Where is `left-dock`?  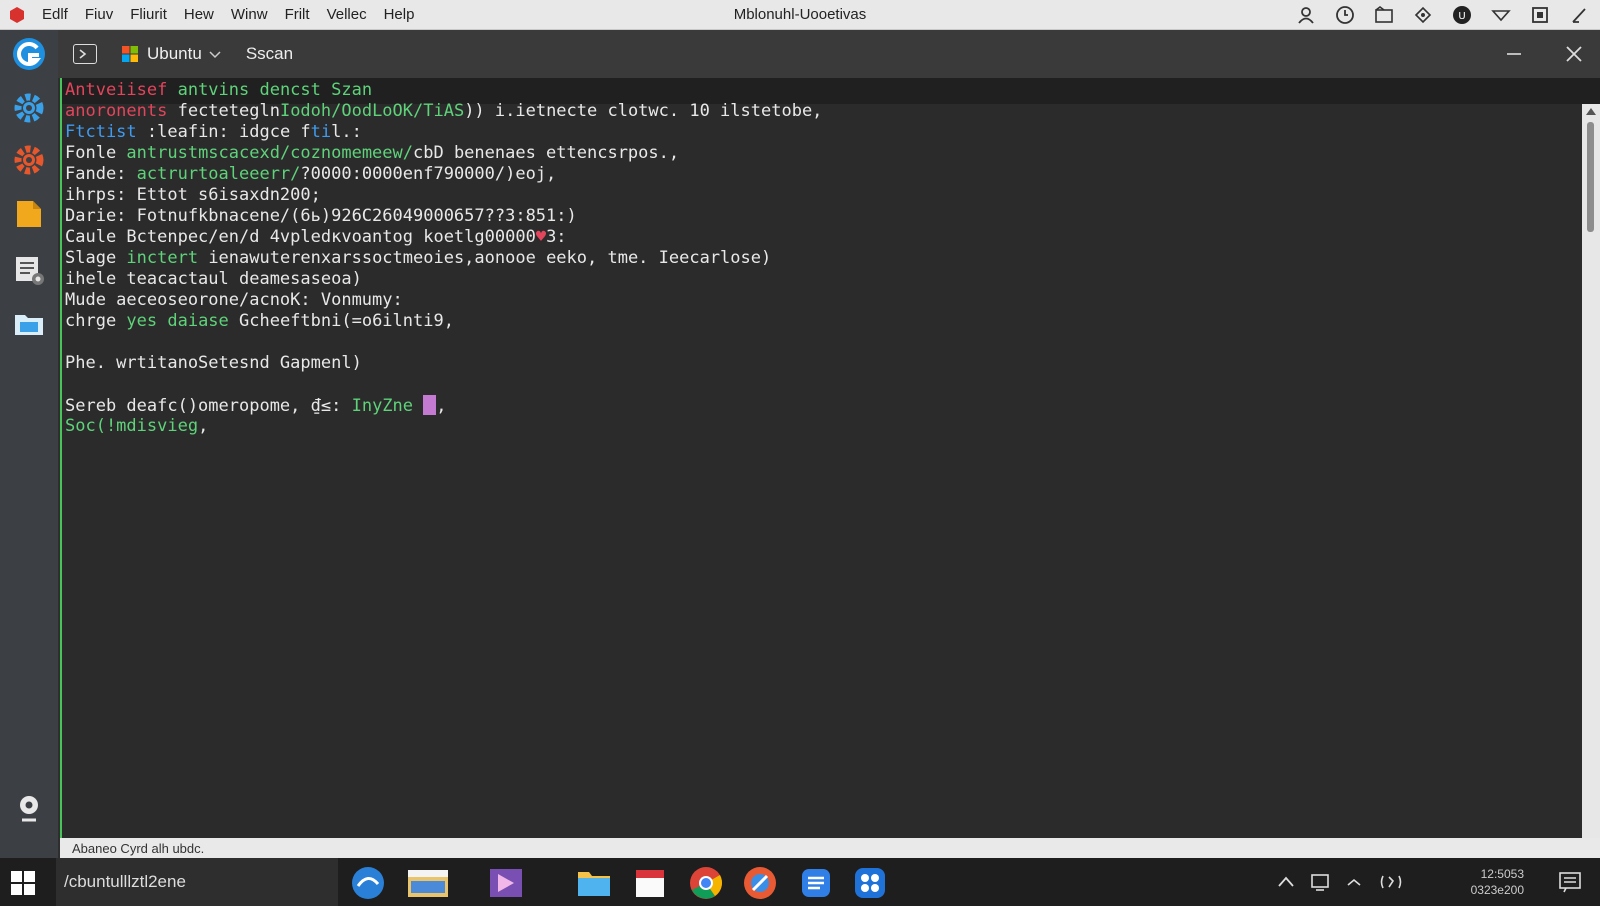 left-dock is located at coordinates (29, 444).